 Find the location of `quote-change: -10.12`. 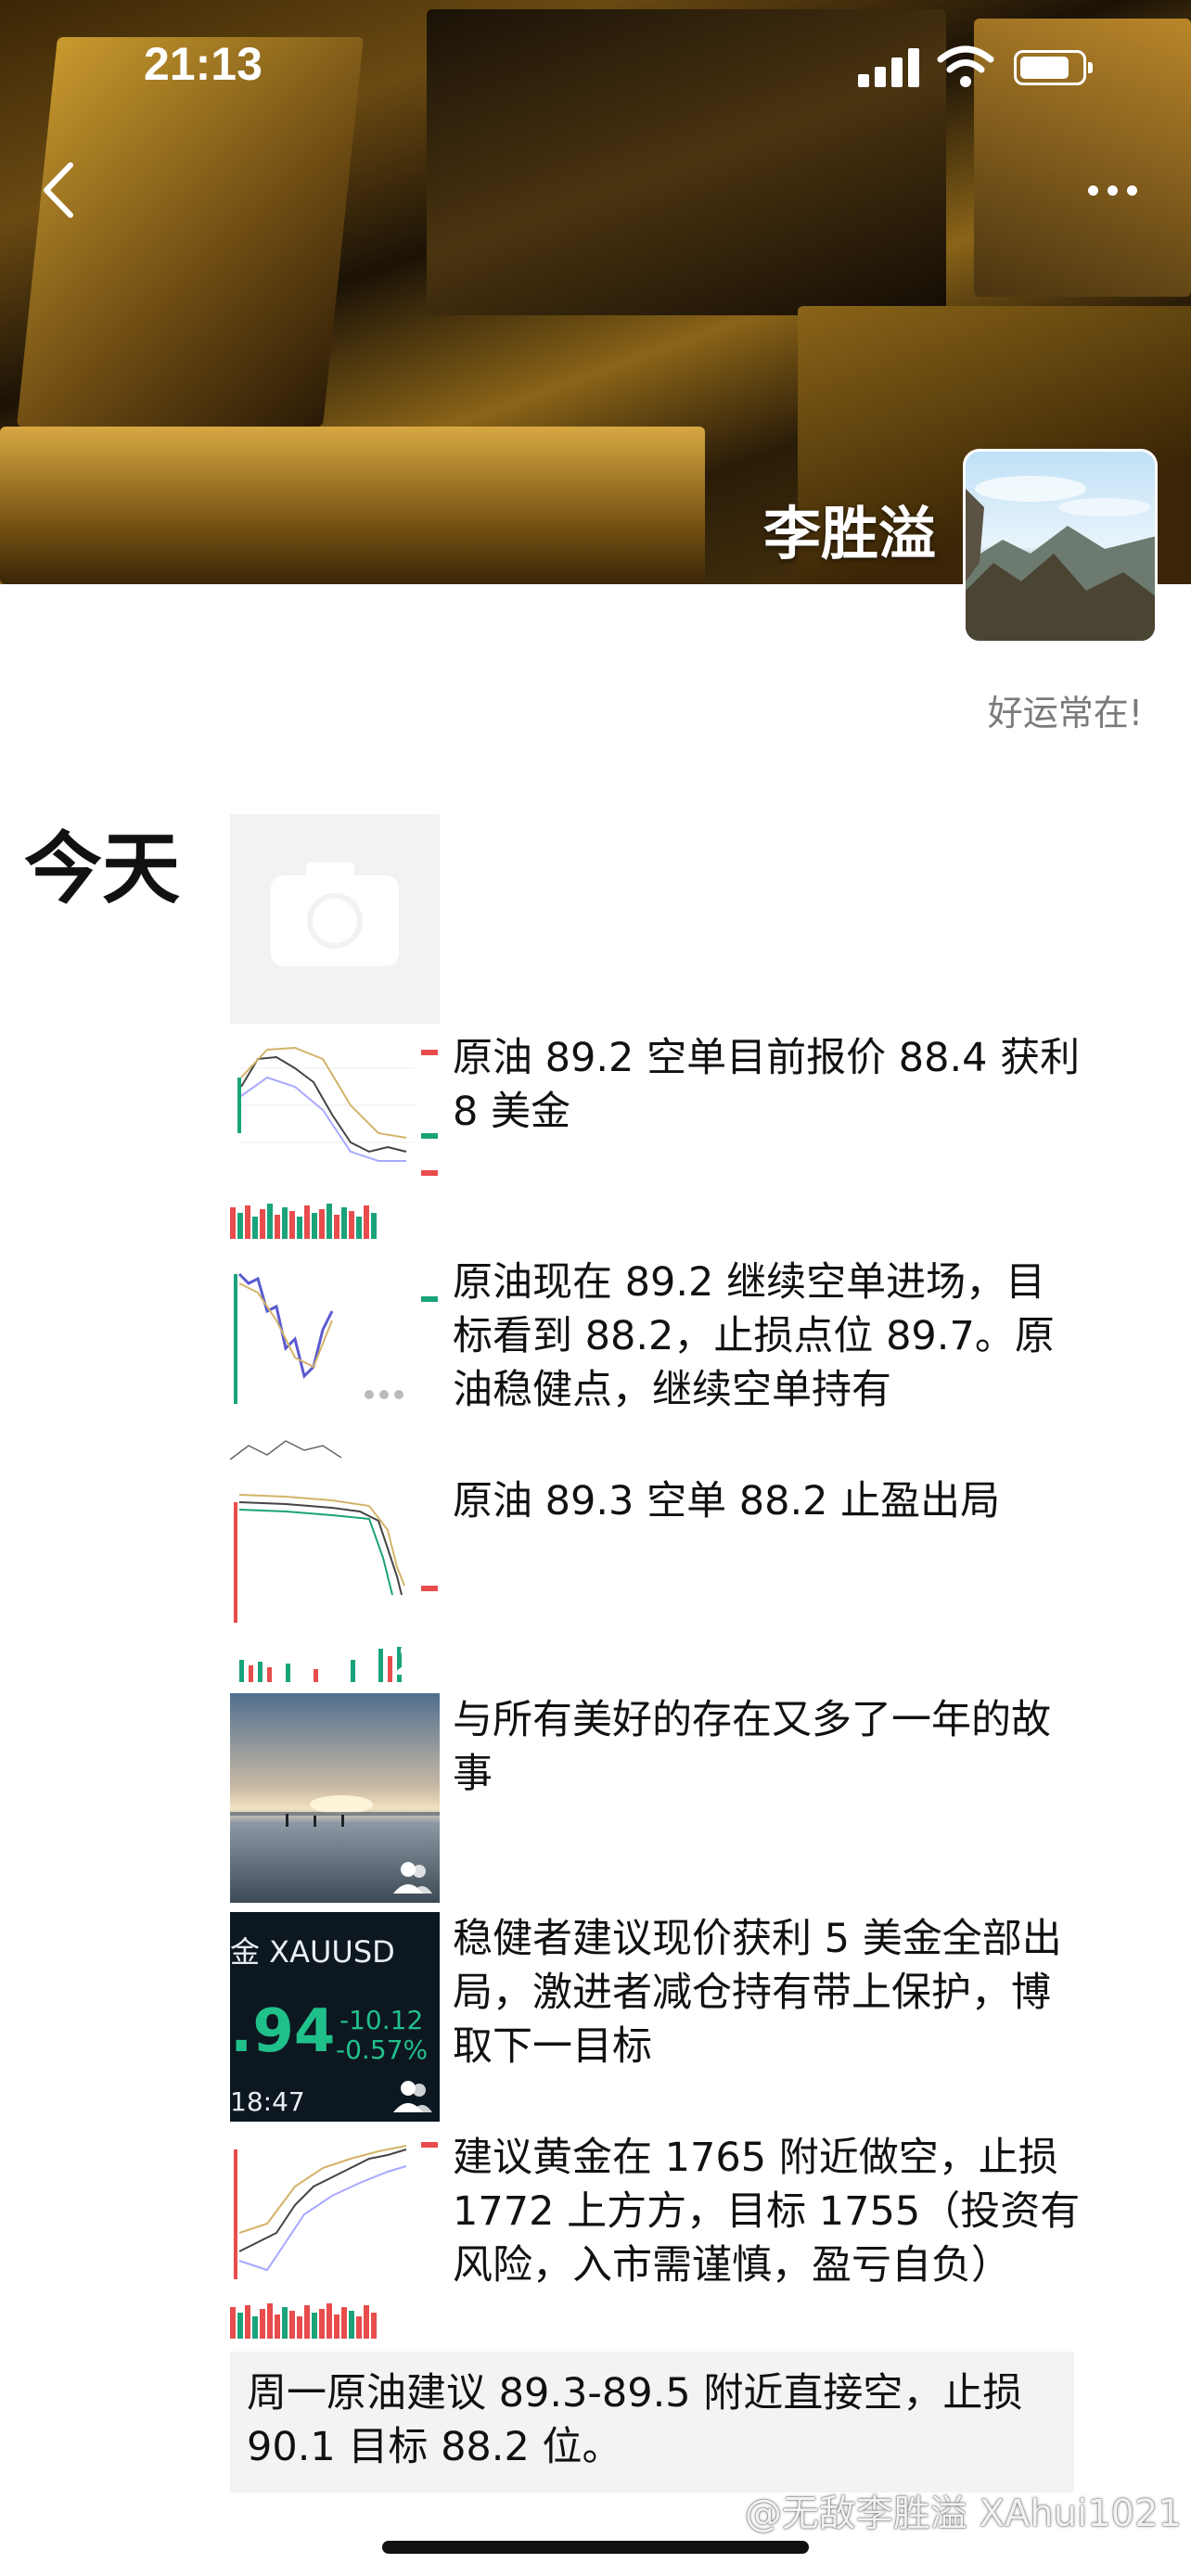

quote-change: -10.12 is located at coordinates (381, 2020).